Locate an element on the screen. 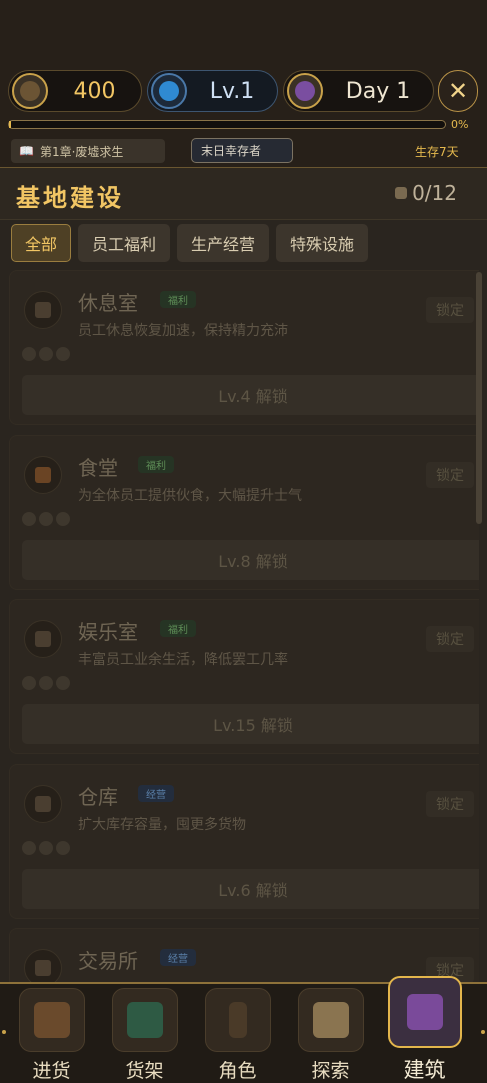  unlock-requirement: Lv.4 解锁 is located at coordinates (250, 395).